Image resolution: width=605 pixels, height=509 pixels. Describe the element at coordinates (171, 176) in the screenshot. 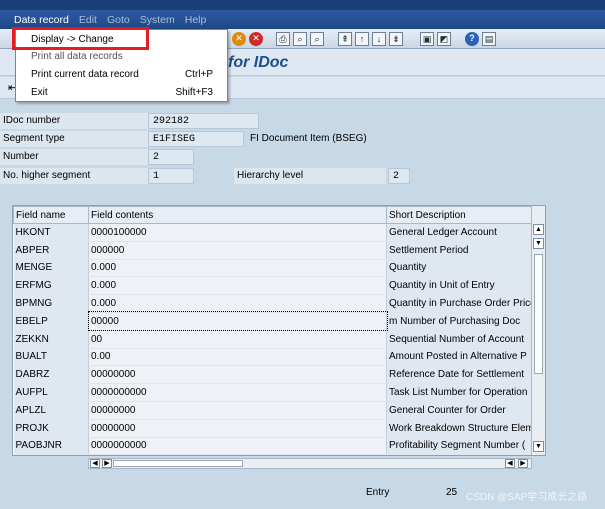

I see `higher-segment-field: 1` at that location.